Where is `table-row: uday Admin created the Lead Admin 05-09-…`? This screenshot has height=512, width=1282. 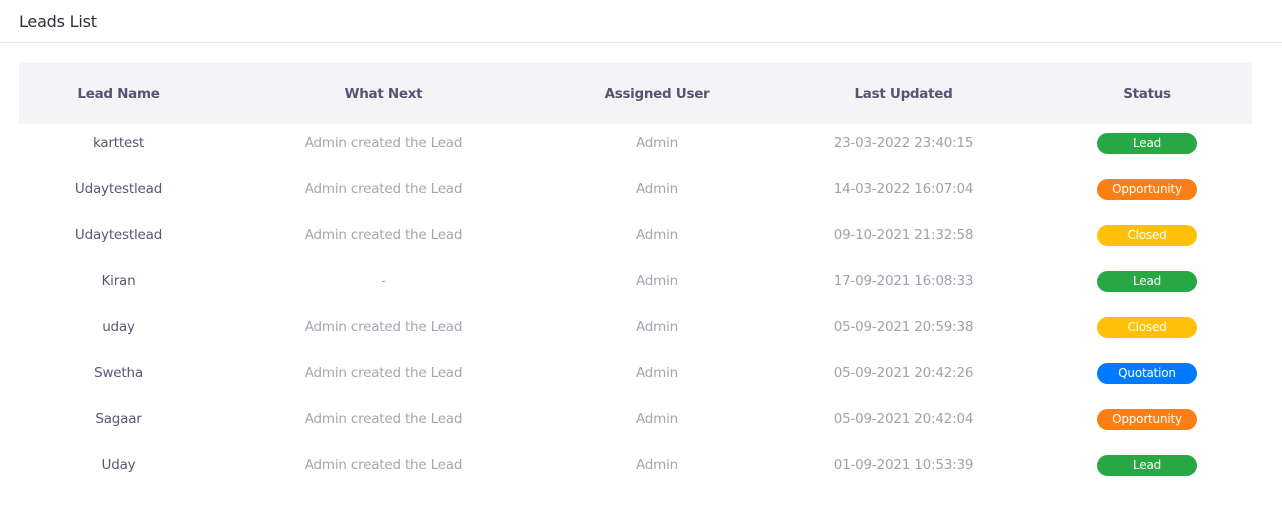
table-row: uday Admin created the Lead Admin 05-09-… is located at coordinates (635, 331).